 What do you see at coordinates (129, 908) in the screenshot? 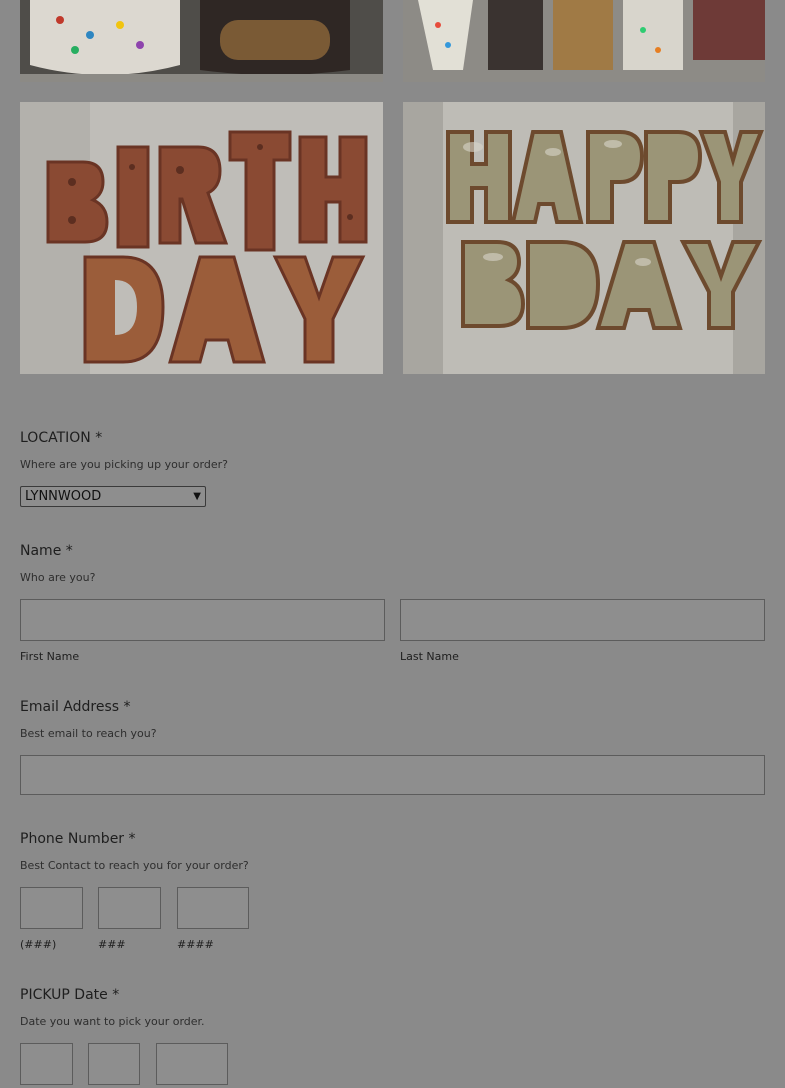
I see `phone-prefix-input` at bounding box center [129, 908].